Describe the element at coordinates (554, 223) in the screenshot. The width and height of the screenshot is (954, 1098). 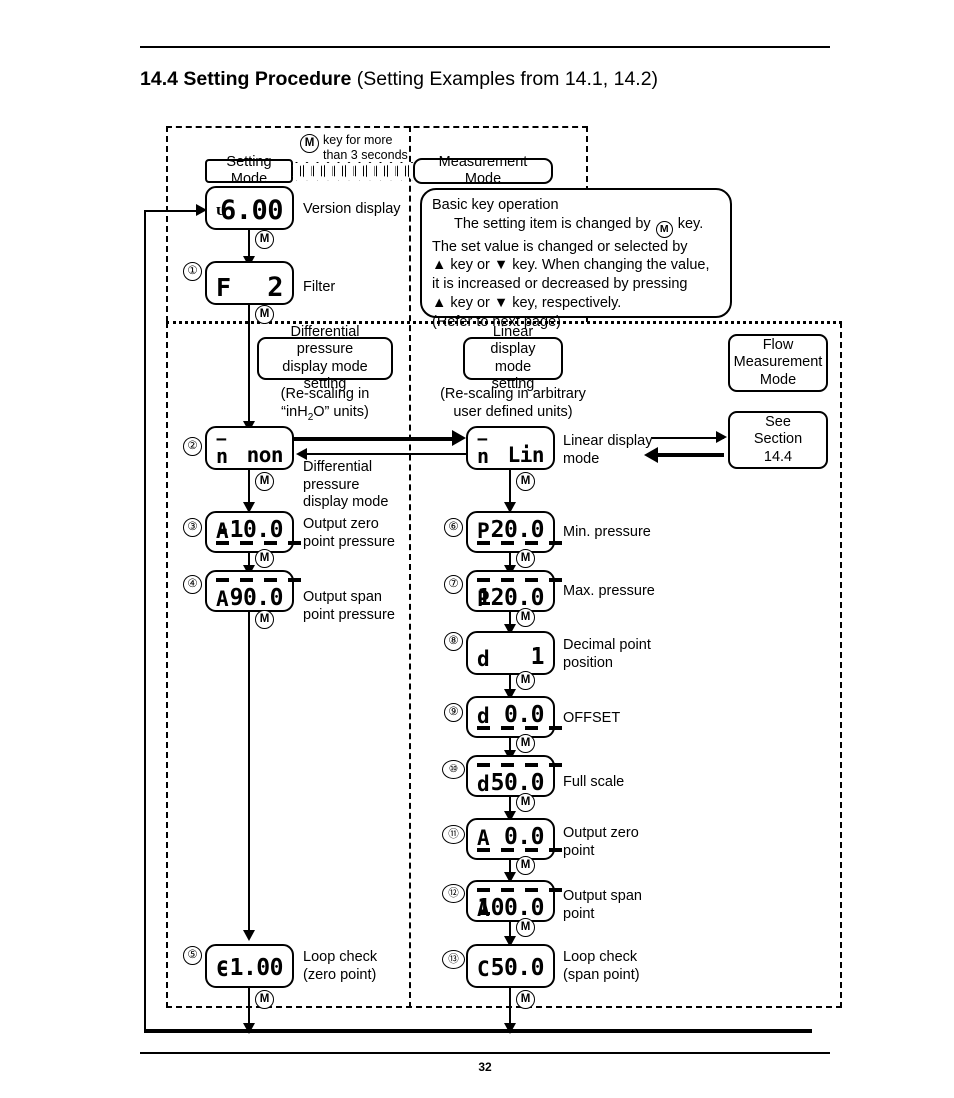
I see `keyop-line-1a: The setting item is changed by` at that location.